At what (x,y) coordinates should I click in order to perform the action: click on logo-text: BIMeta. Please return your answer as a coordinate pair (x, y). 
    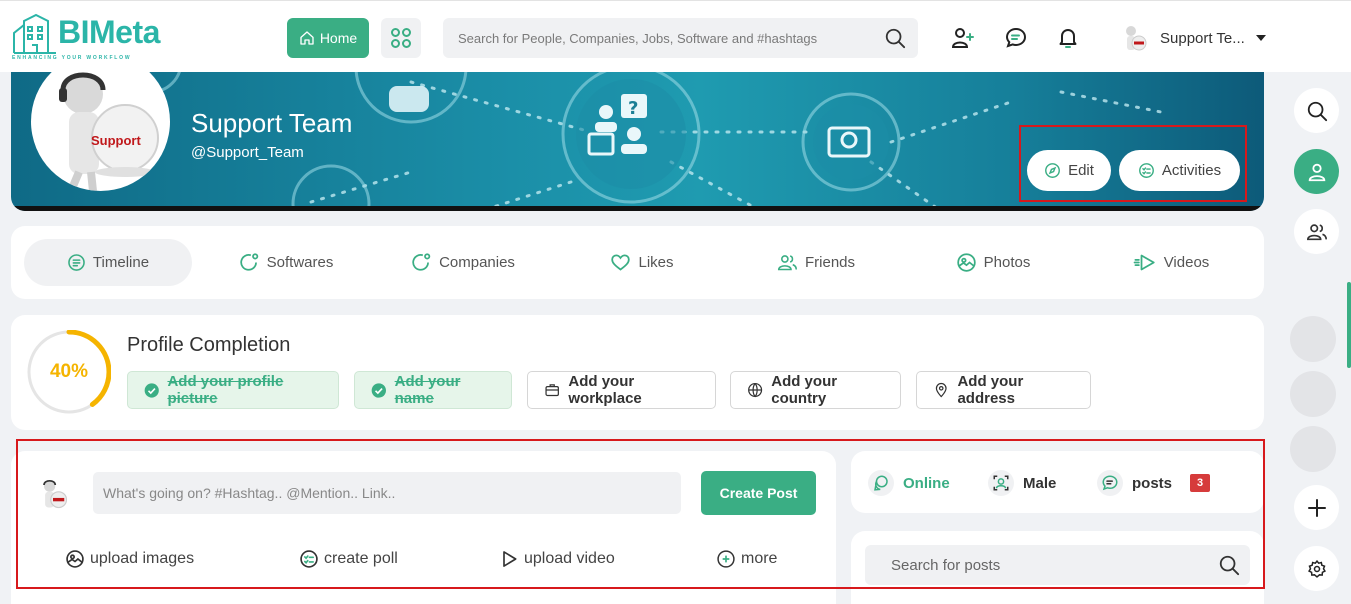
    Looking at the image, I should click on (109, 32).